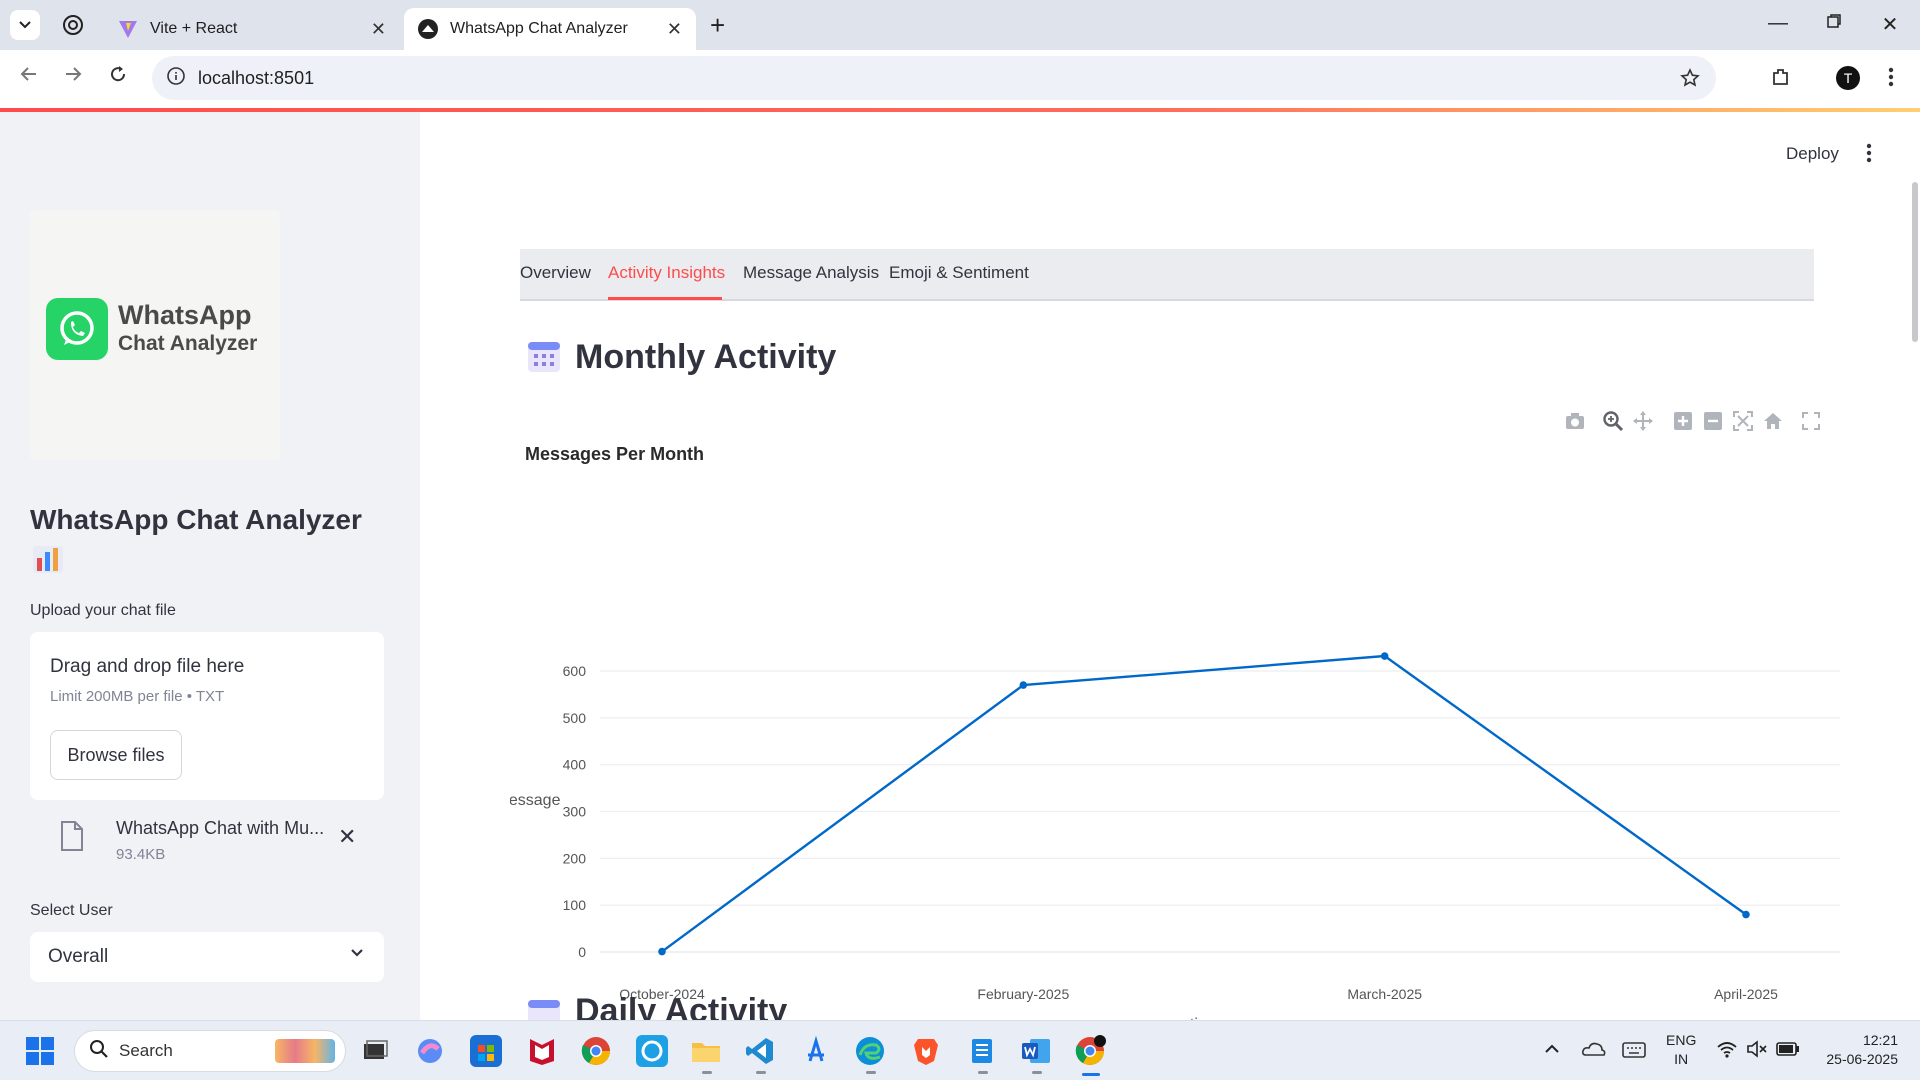 The image size is (1920, 1080). What do you see at coordinates (1090, 1051) in the screenshot?
I see `chrome-profile-icon` at bounding box center [1090, 1051].